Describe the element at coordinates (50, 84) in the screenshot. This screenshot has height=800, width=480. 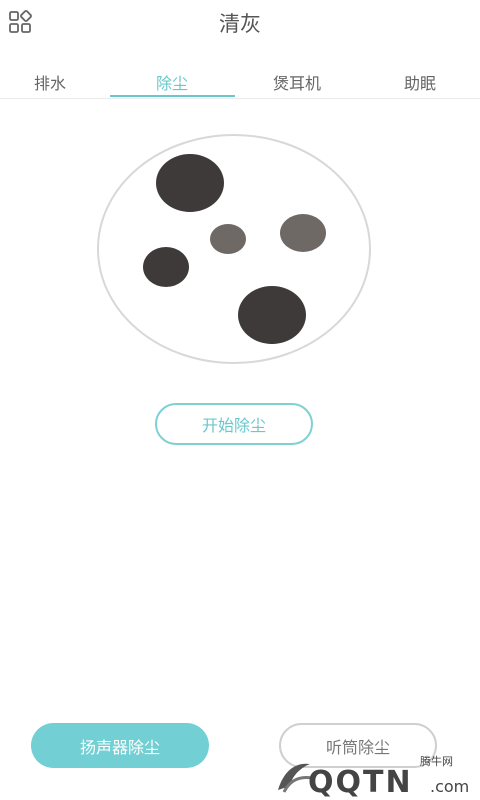
I see `tab-drain: 排水` at that location.